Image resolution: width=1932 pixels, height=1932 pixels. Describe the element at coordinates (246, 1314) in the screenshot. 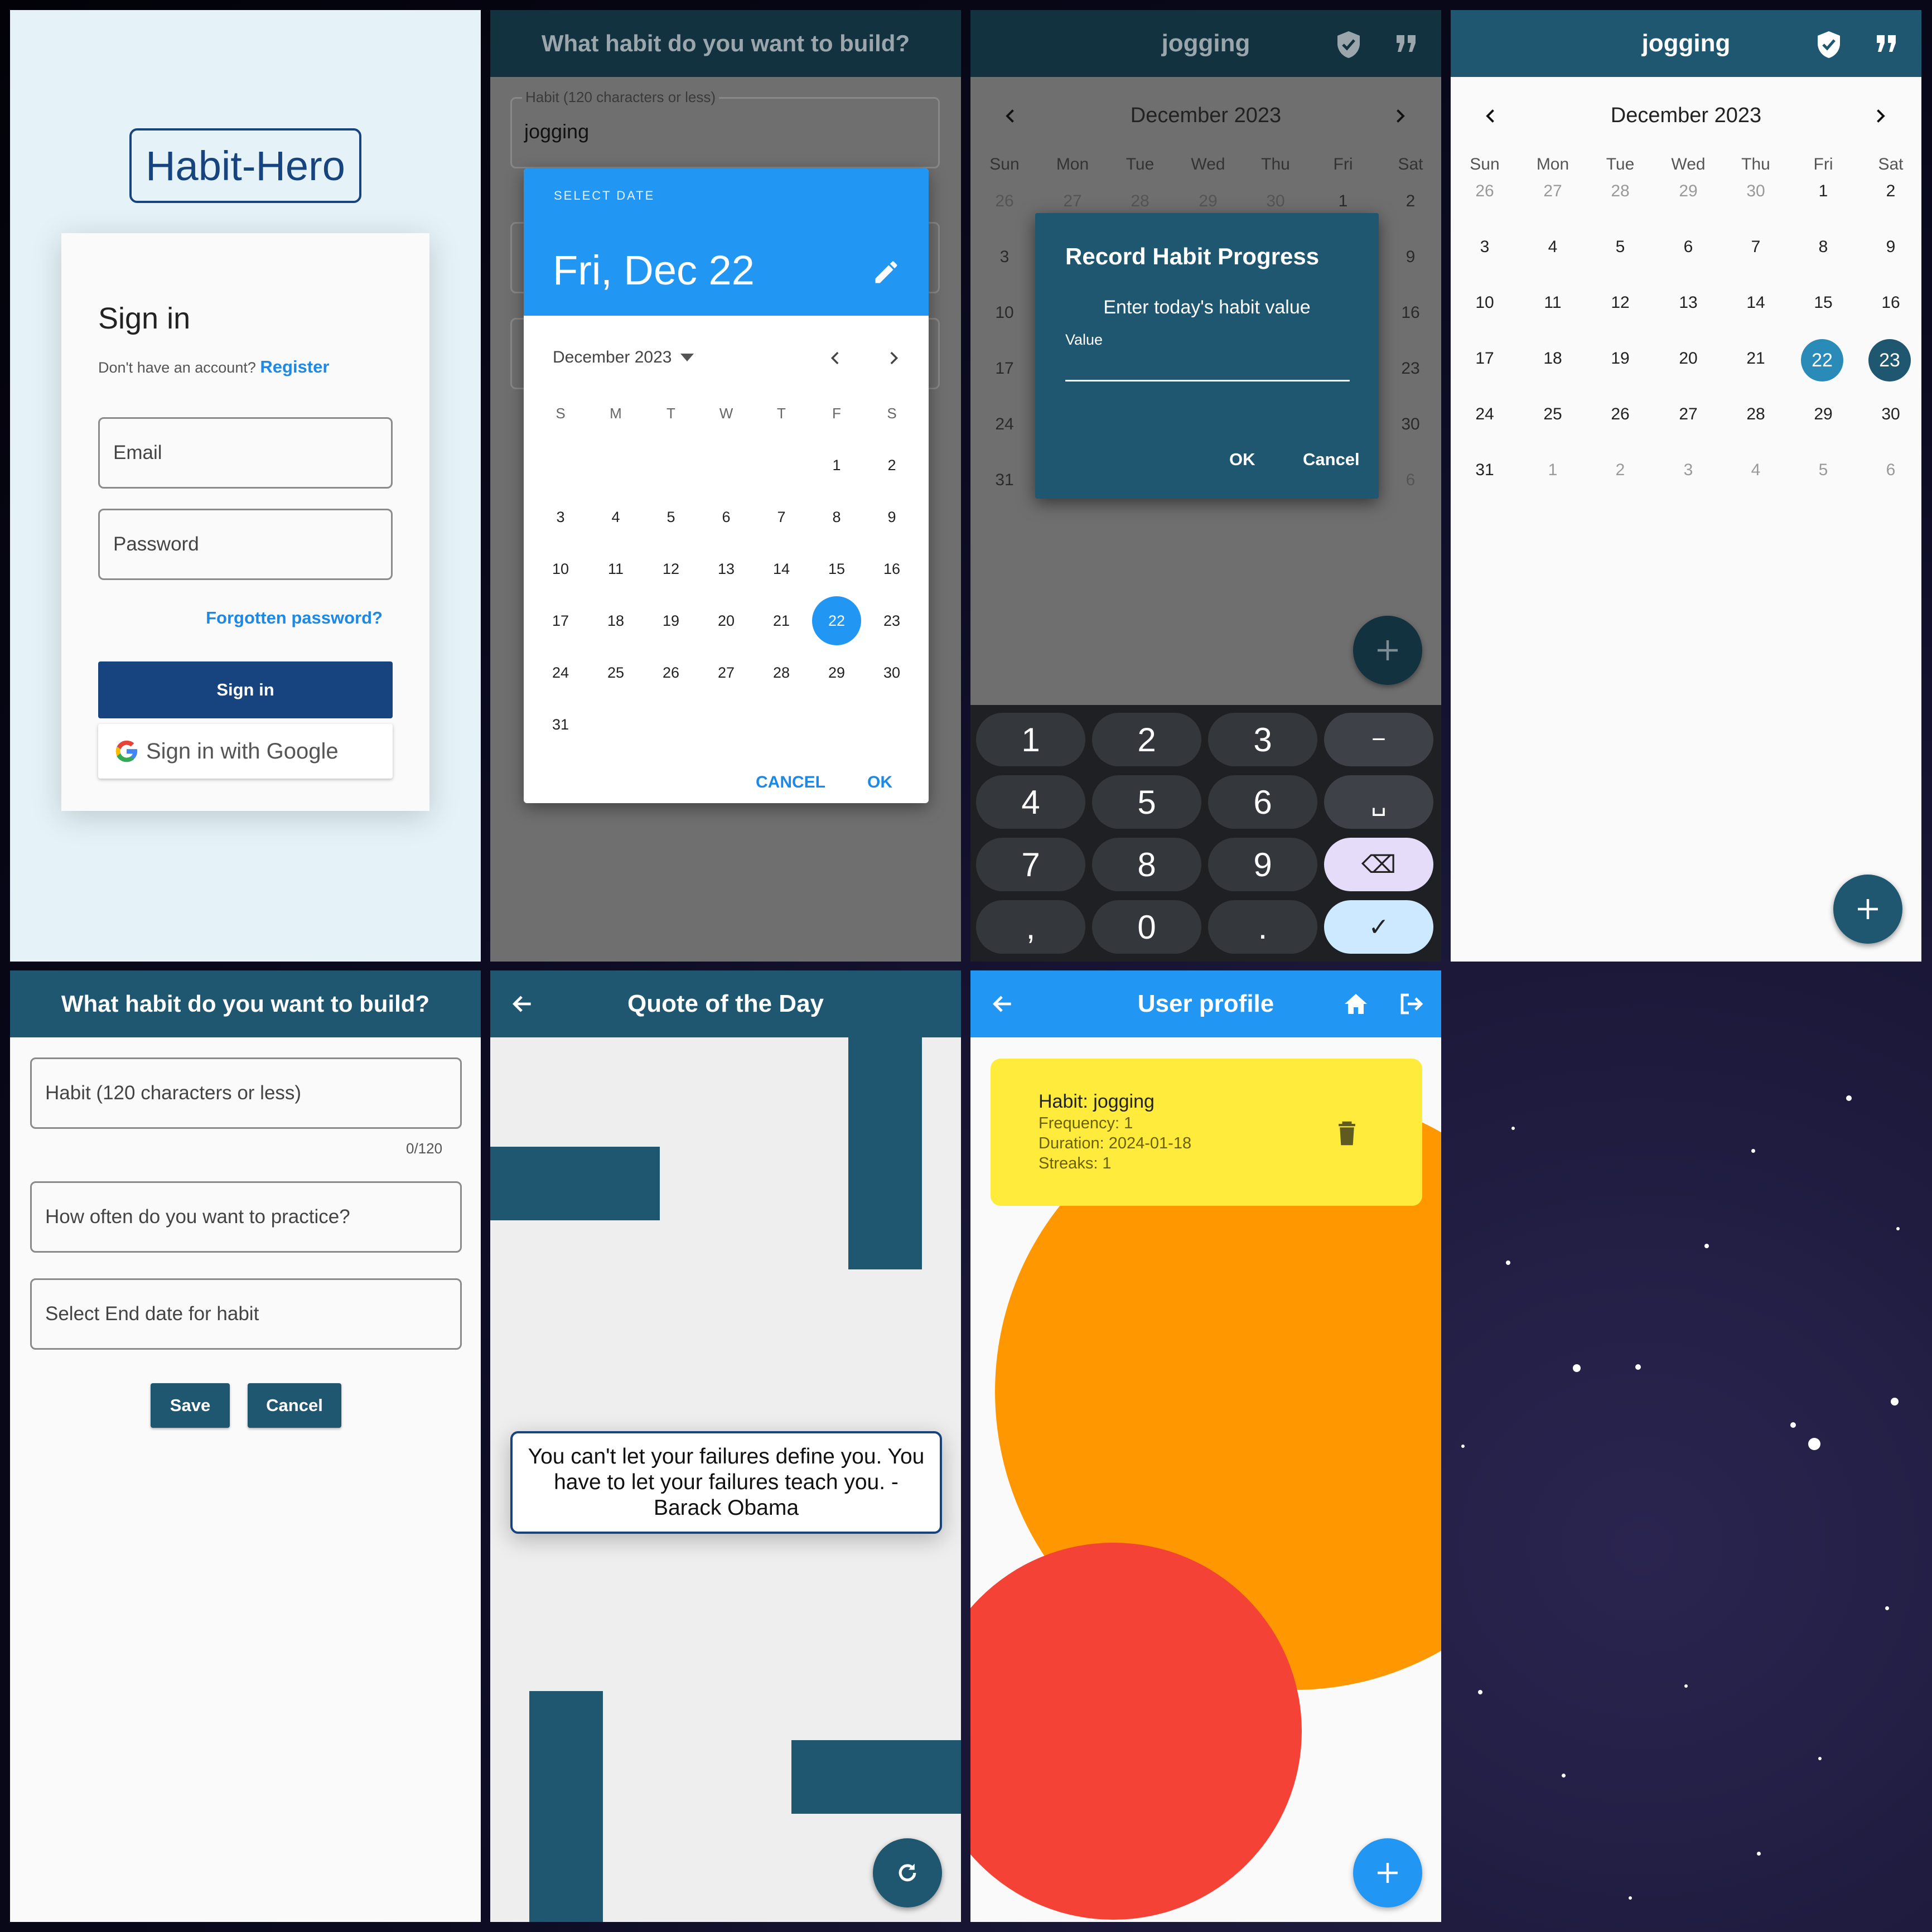

I see `enddate-input: Select End date for habit` at that location.